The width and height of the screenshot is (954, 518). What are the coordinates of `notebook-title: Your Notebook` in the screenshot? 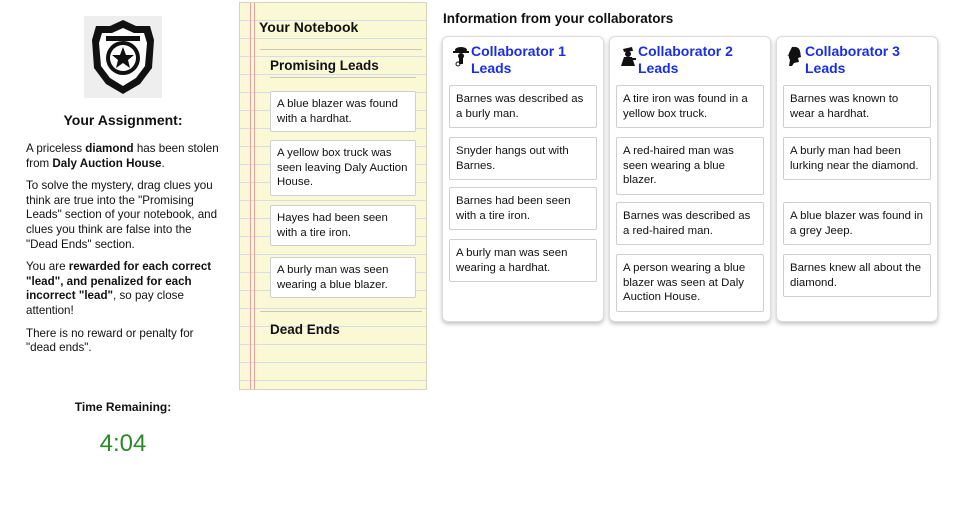 It's located at (309, 27).